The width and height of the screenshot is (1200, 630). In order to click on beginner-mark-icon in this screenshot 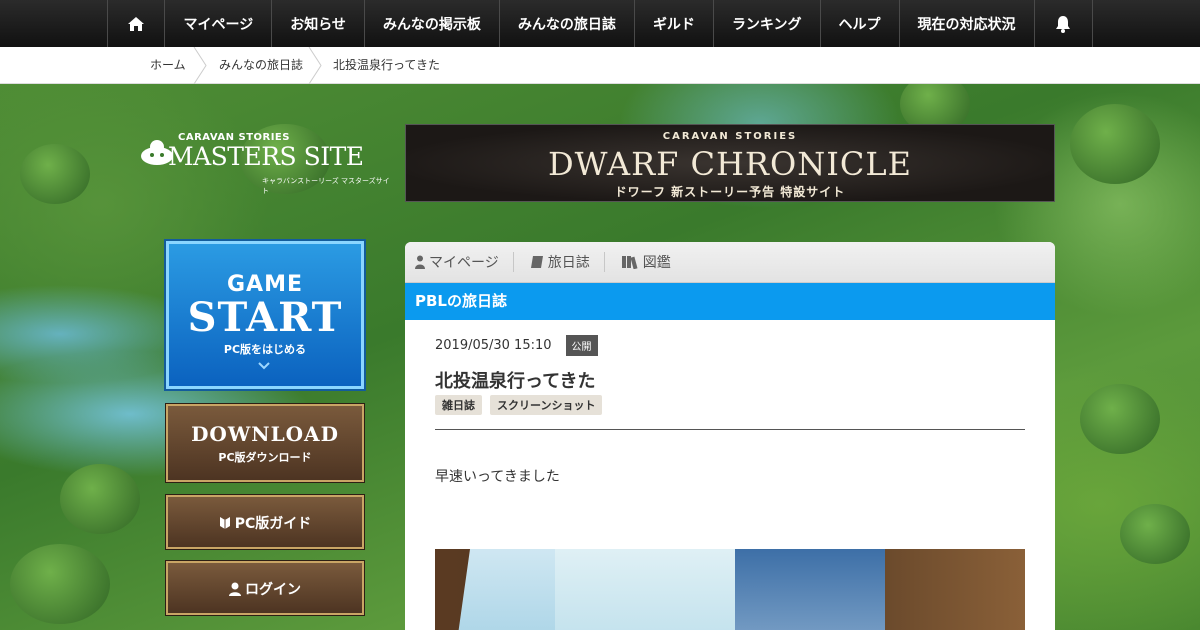, I will do `click(224, 523)`.